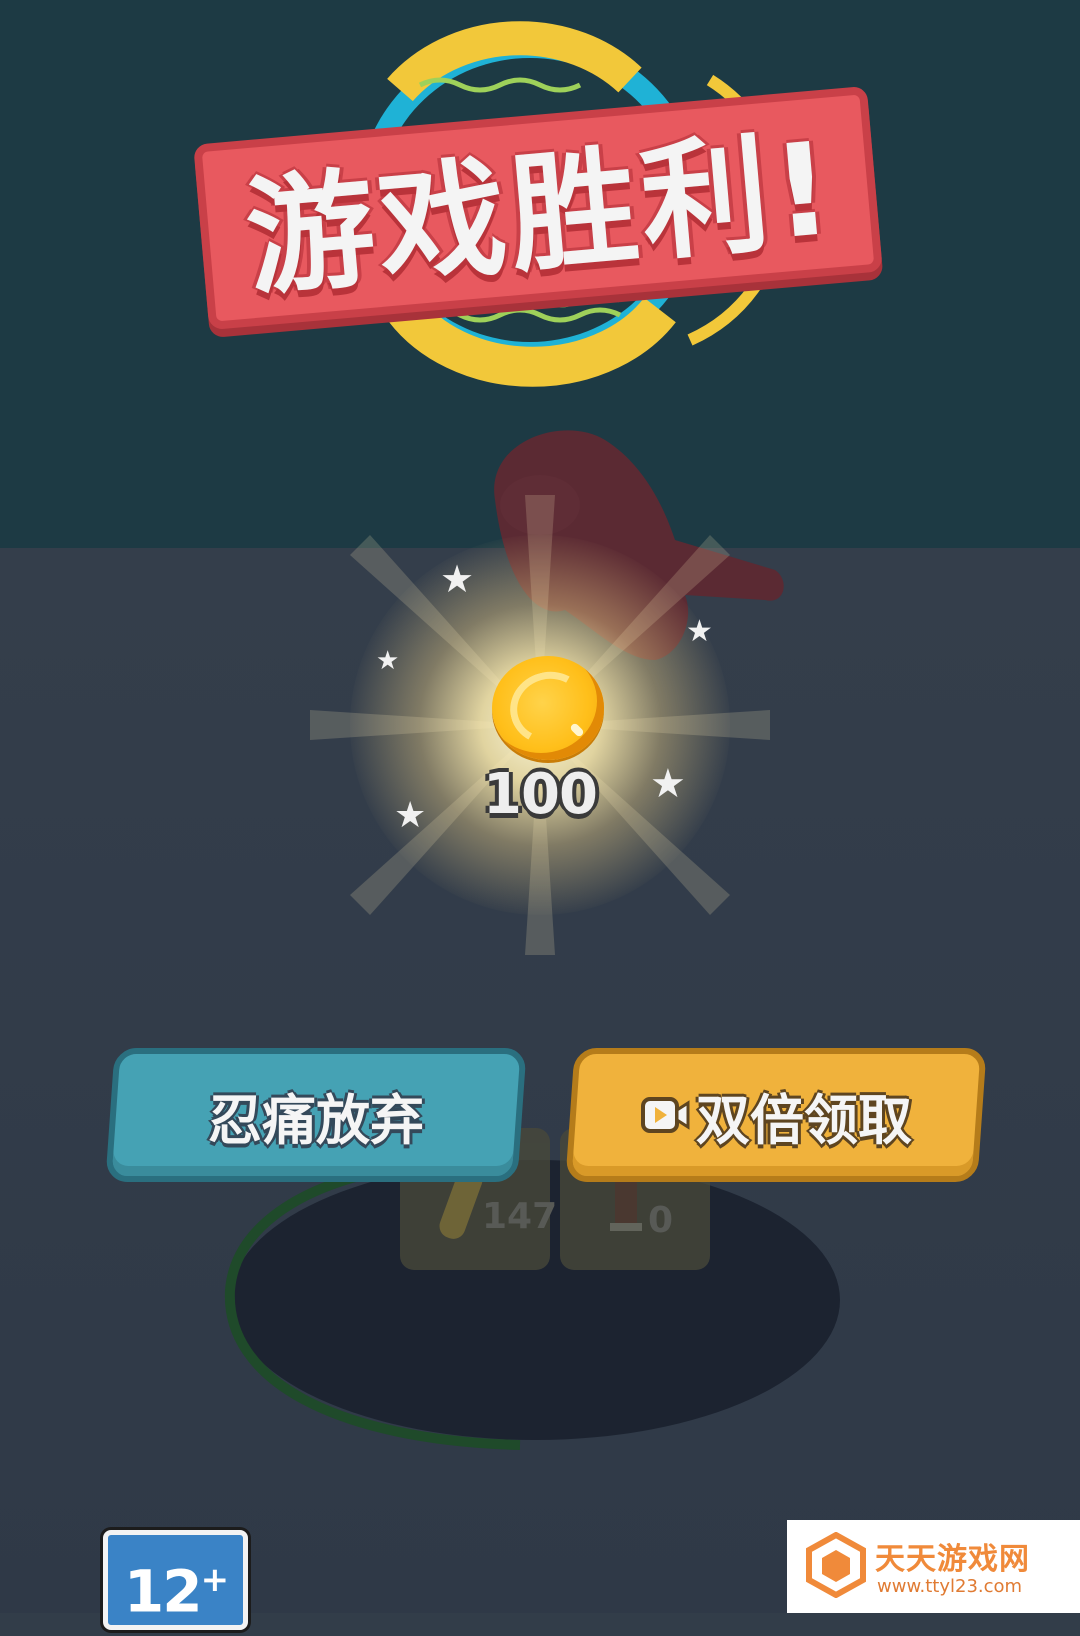  I want to click on site-watermark: 天天游戏网 www.ttyl23.com, so click(933, 1566).